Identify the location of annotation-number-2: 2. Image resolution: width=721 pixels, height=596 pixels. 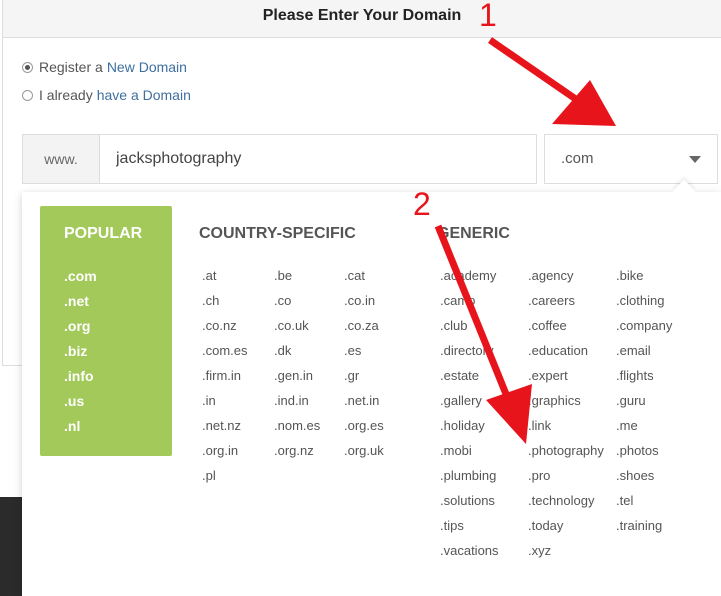
(422, 204).